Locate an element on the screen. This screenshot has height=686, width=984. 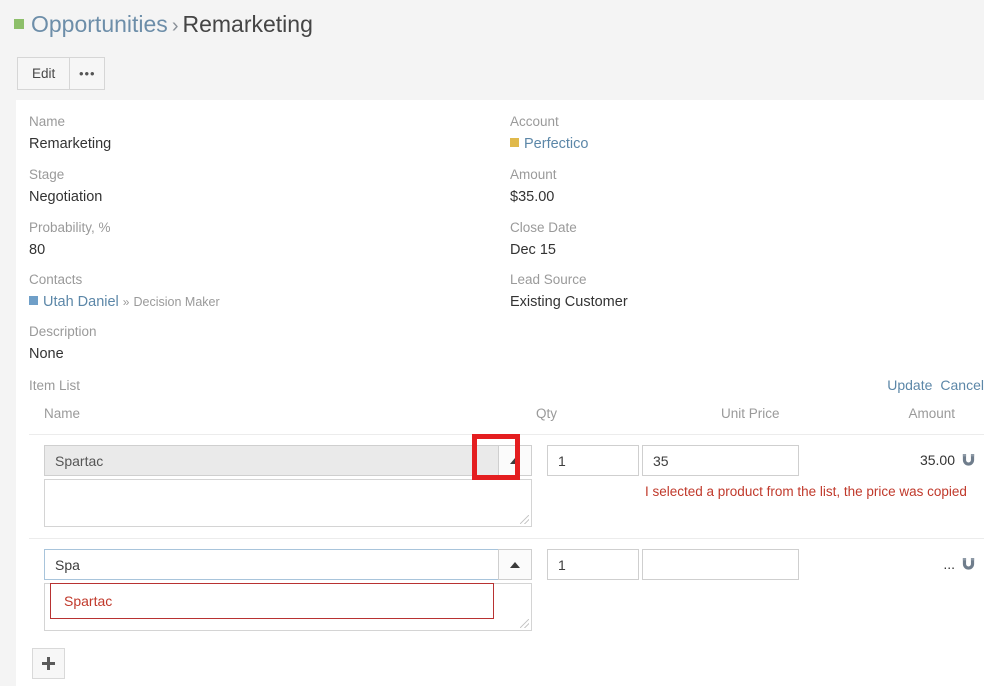
field-stage-value: Negotiation is located at coordinates (66, 197).